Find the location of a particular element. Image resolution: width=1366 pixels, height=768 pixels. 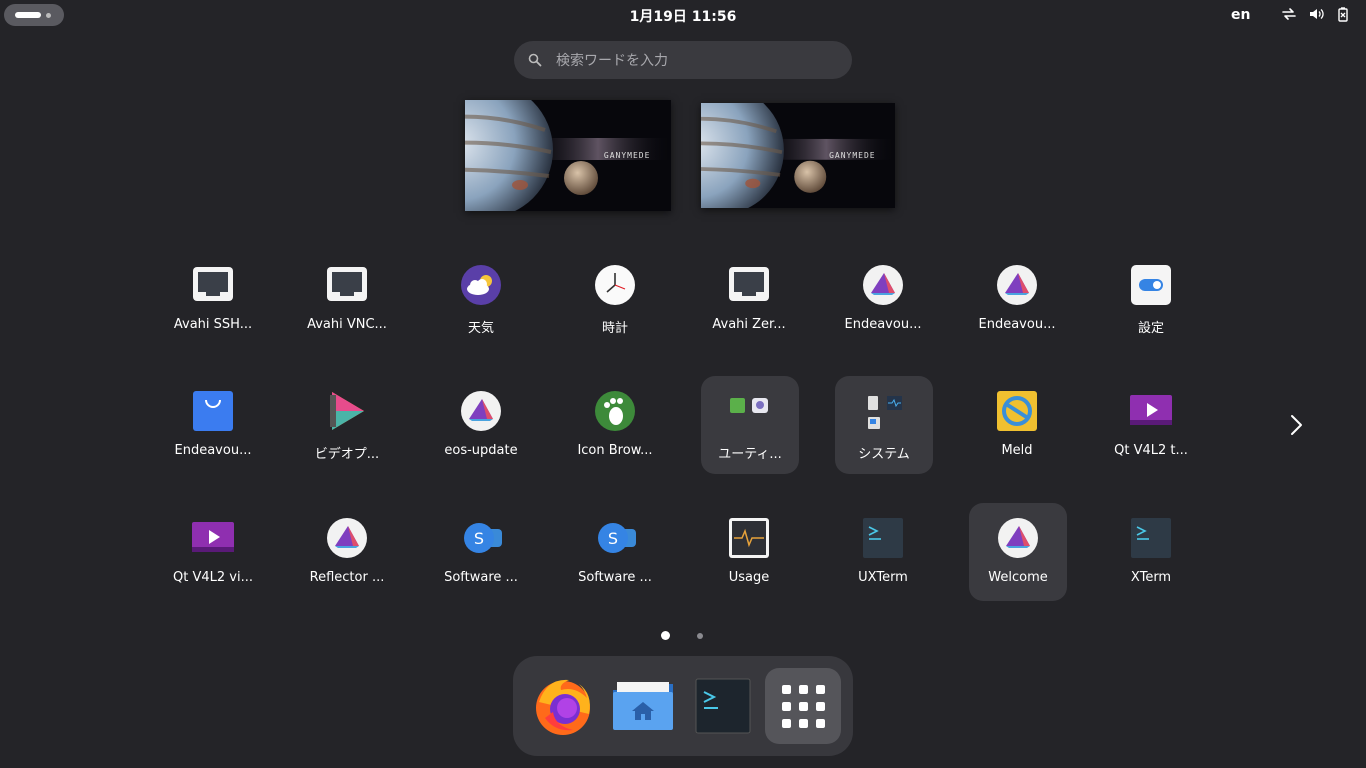

folder-system: システム is located at coordinates (884, 425).